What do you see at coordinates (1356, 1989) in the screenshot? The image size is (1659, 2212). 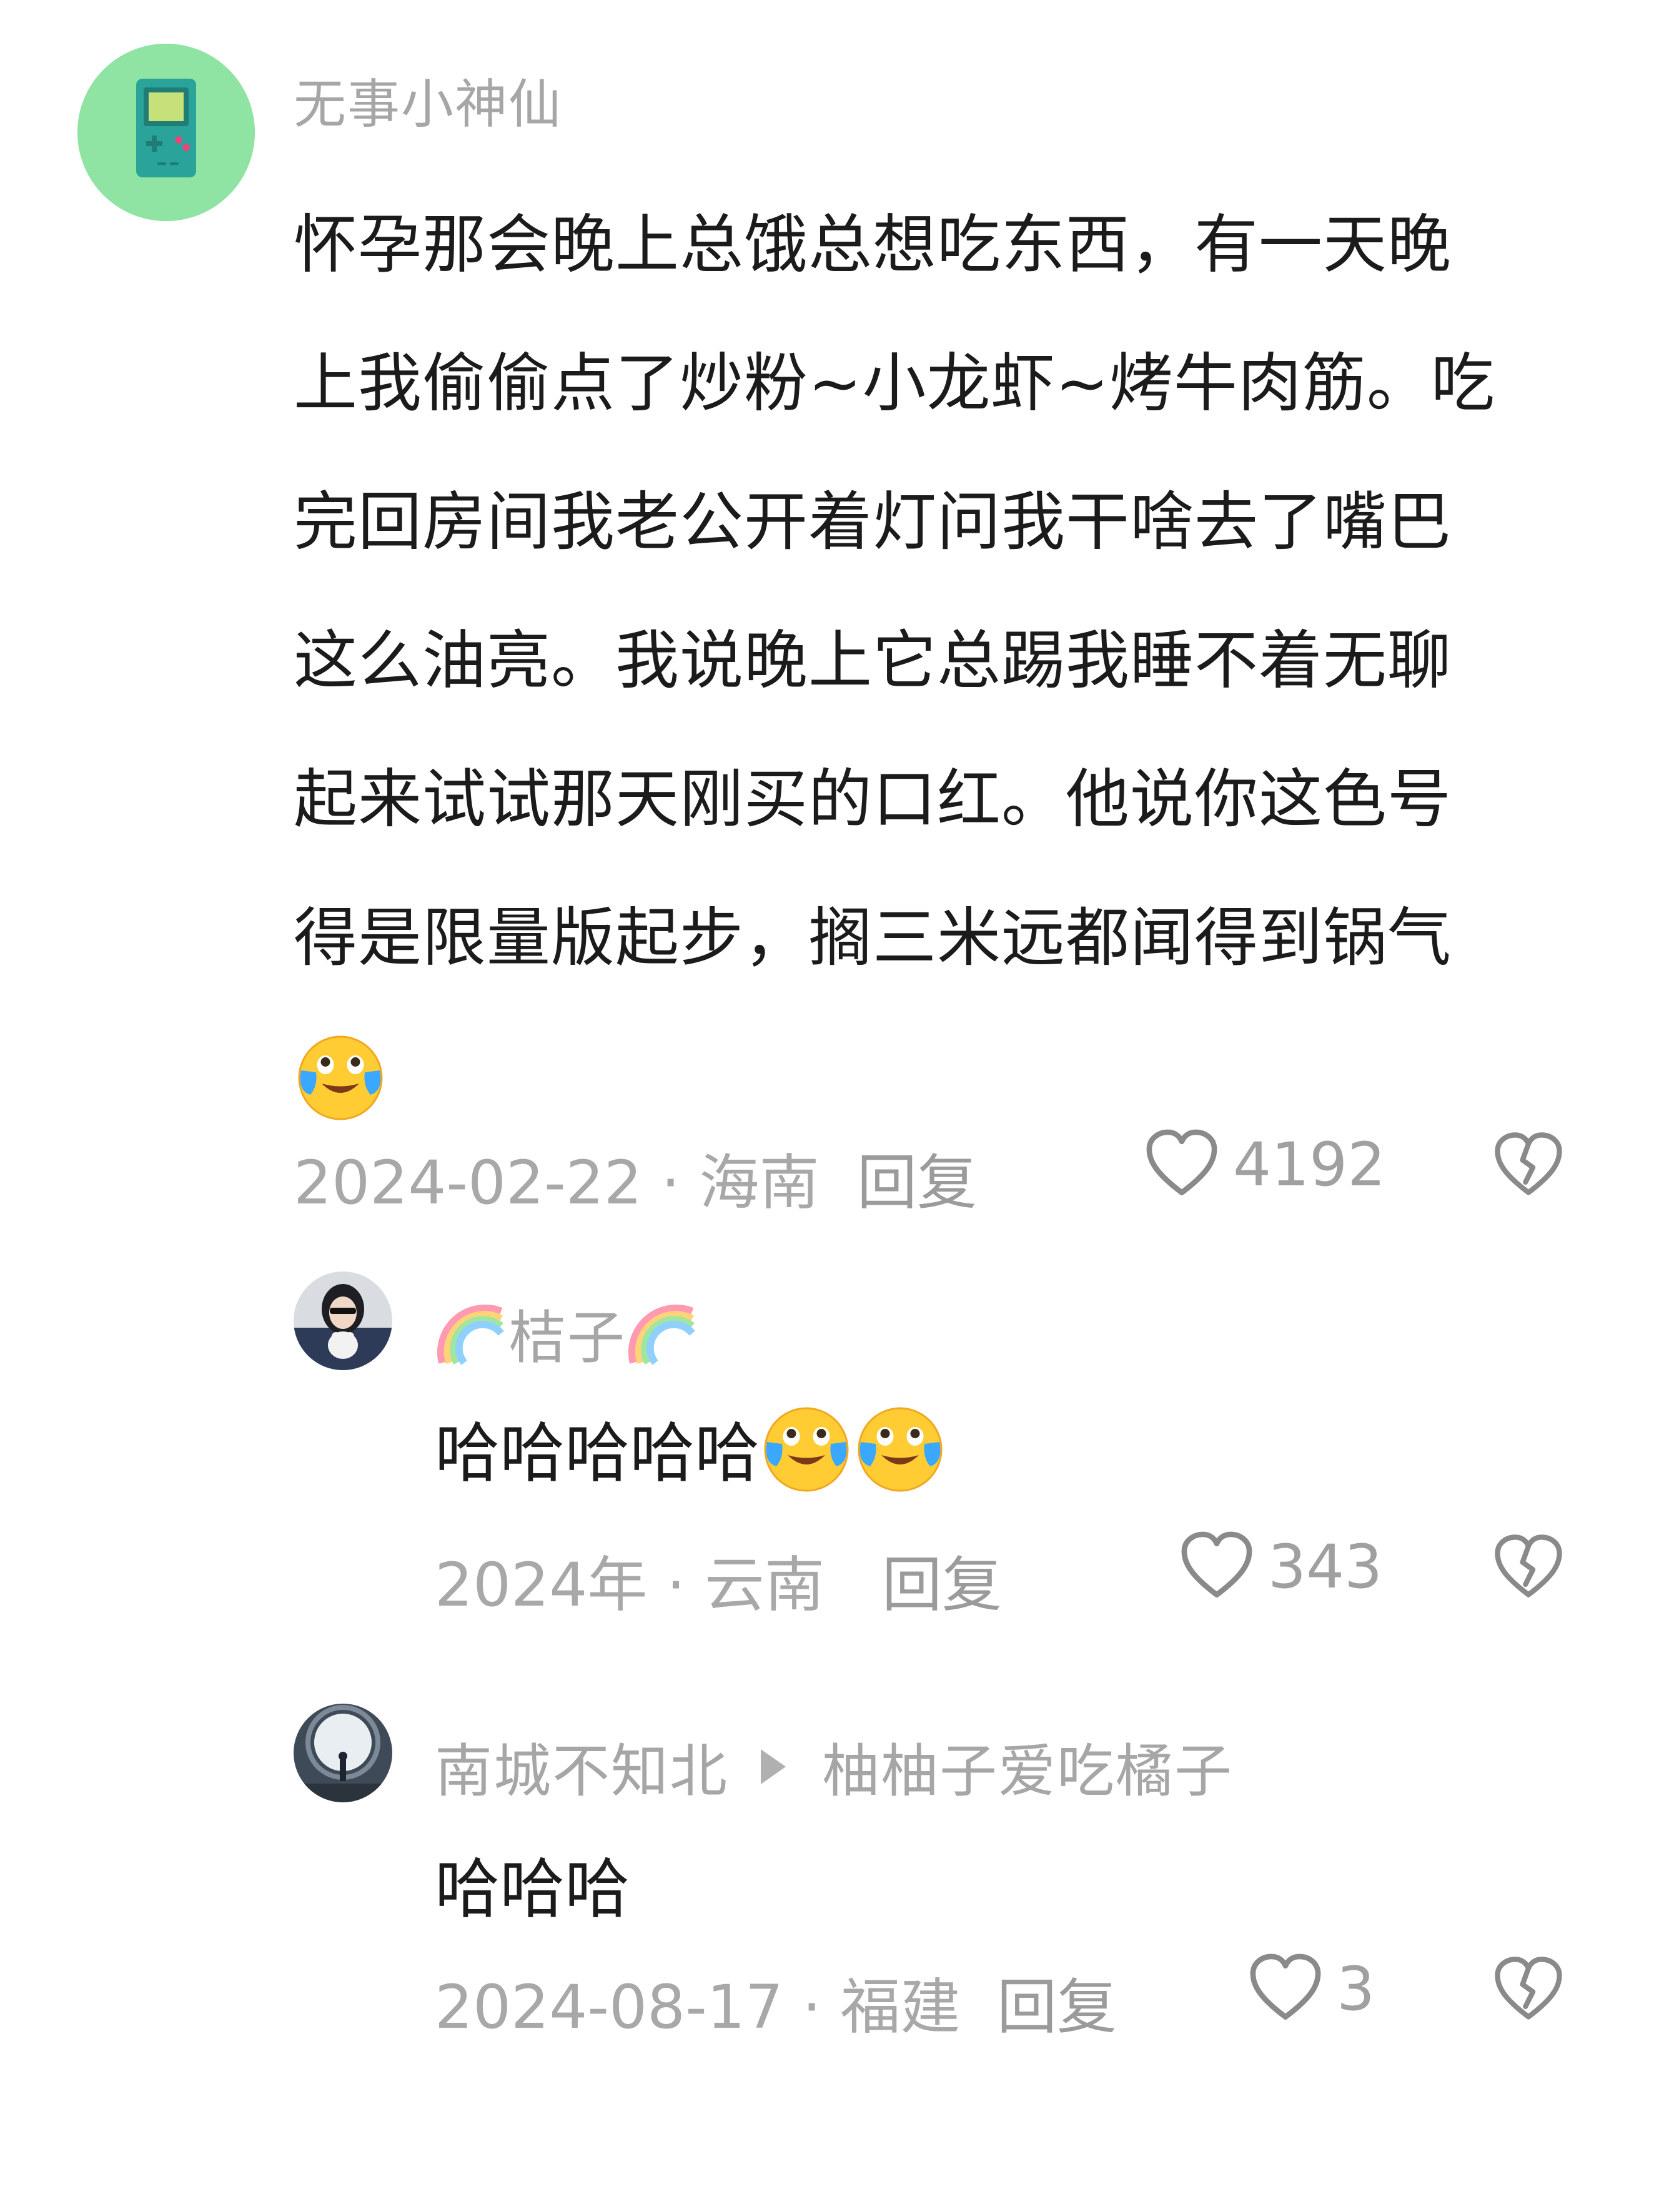 I see `like-count: 3` at bounding box center [1356, 1989].